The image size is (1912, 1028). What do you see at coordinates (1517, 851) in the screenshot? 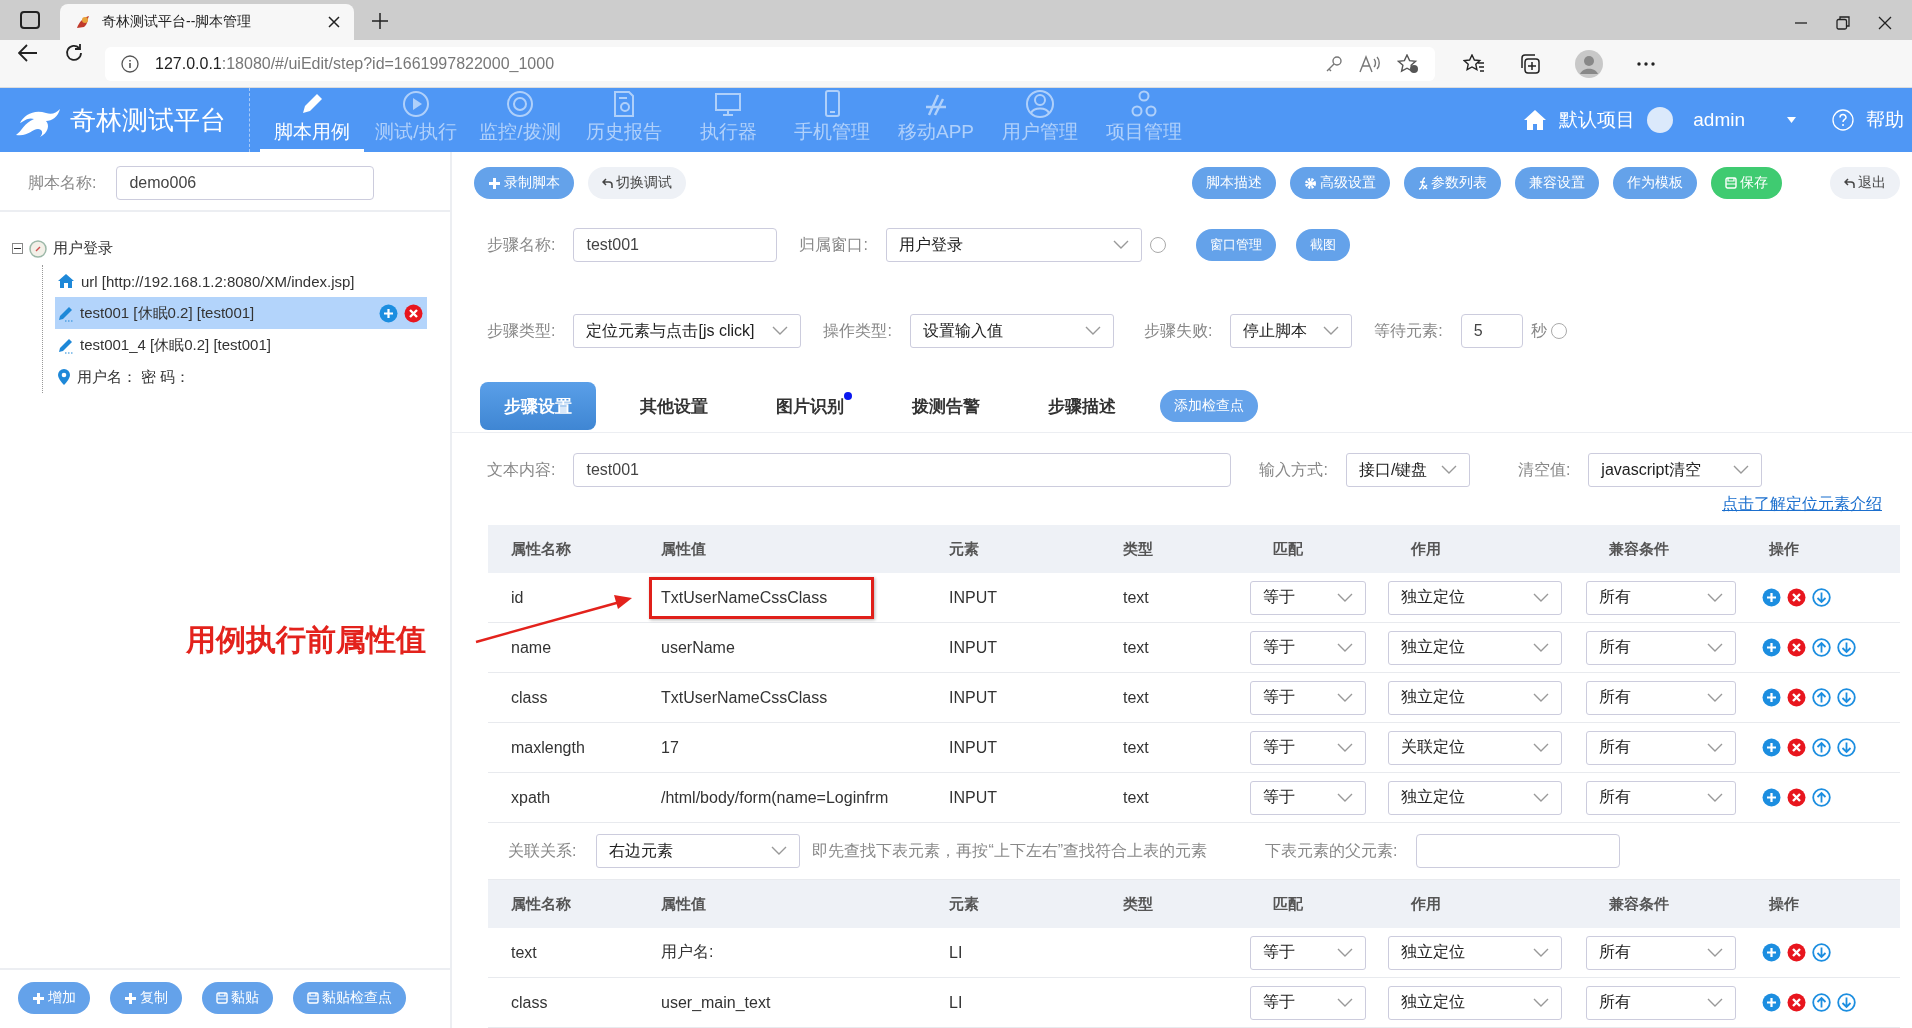
I see `parent-element-field` at bounding box center [1517, 851].